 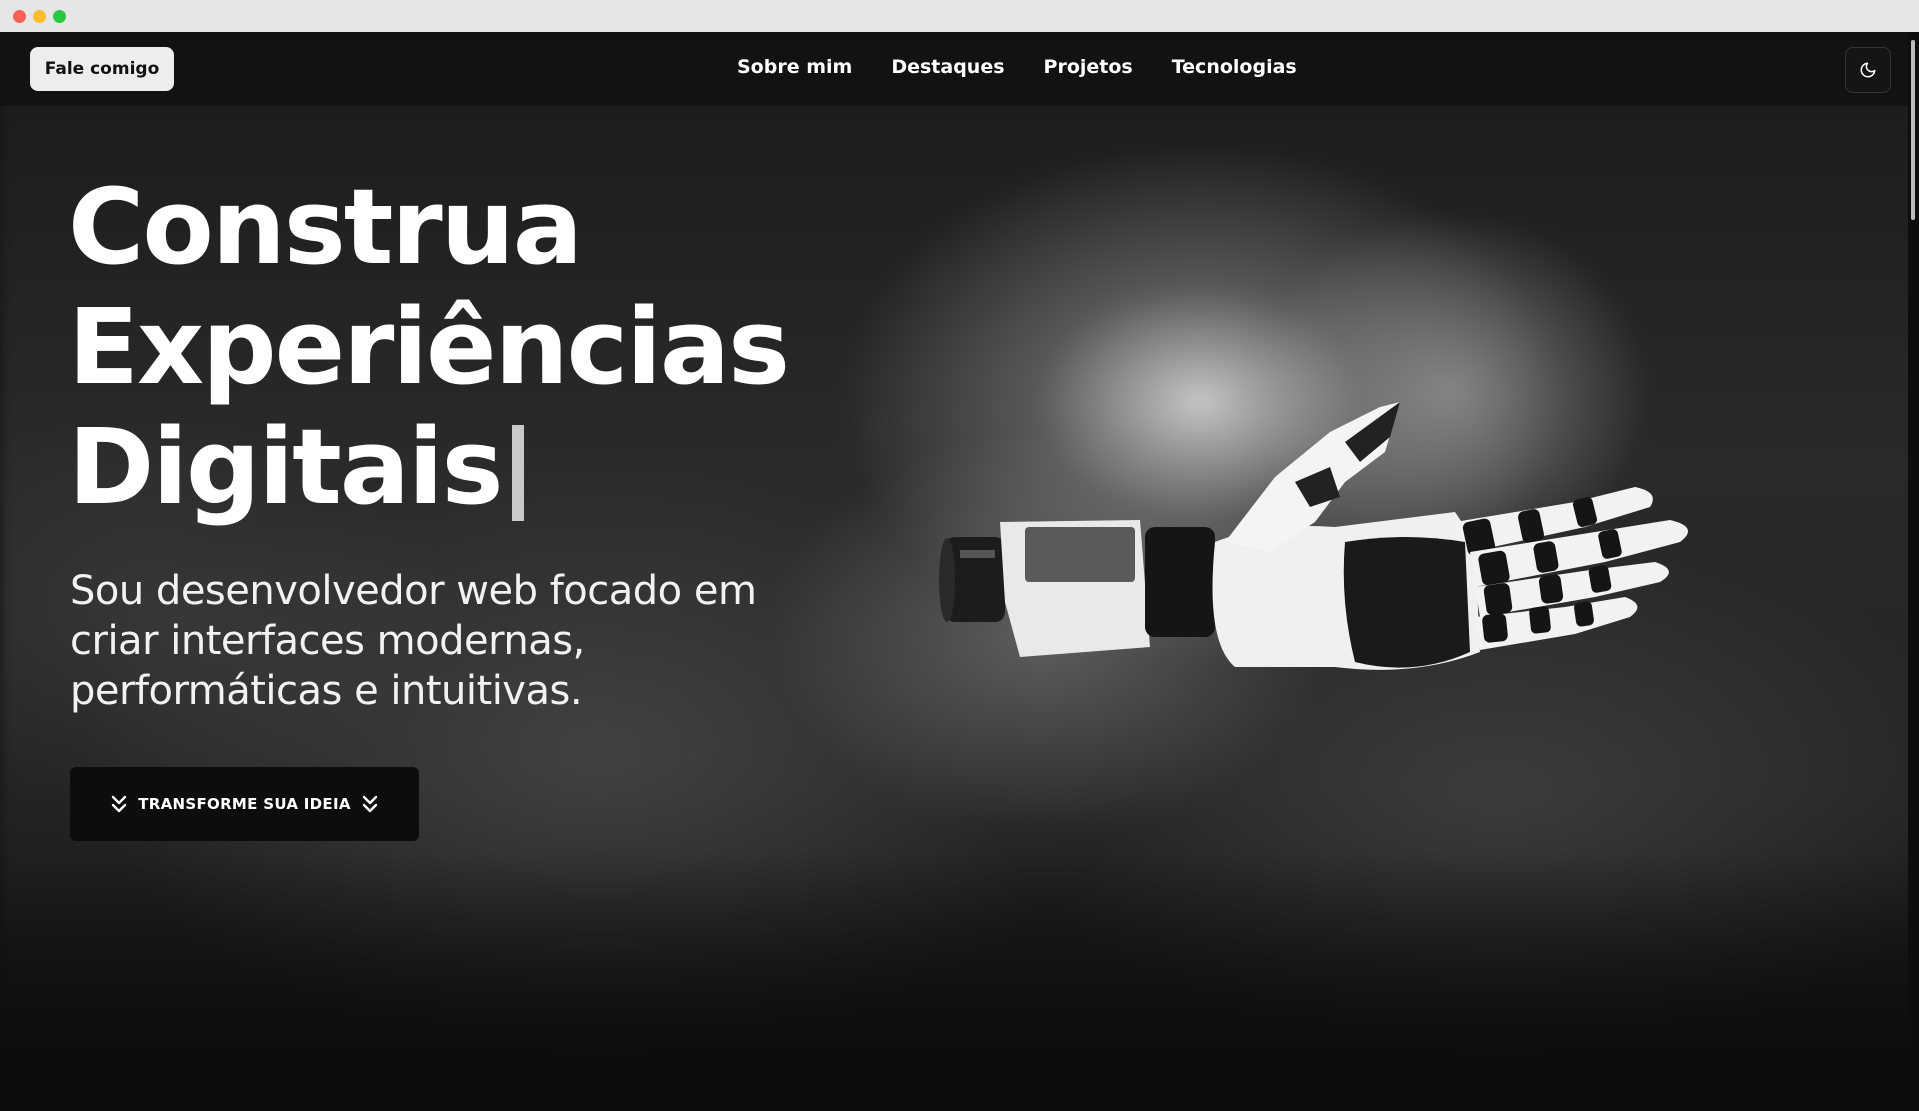 What do you see at coordinates (959, 16) in the screenshot?
I see `title-bar` at bounding box center [959, 16].